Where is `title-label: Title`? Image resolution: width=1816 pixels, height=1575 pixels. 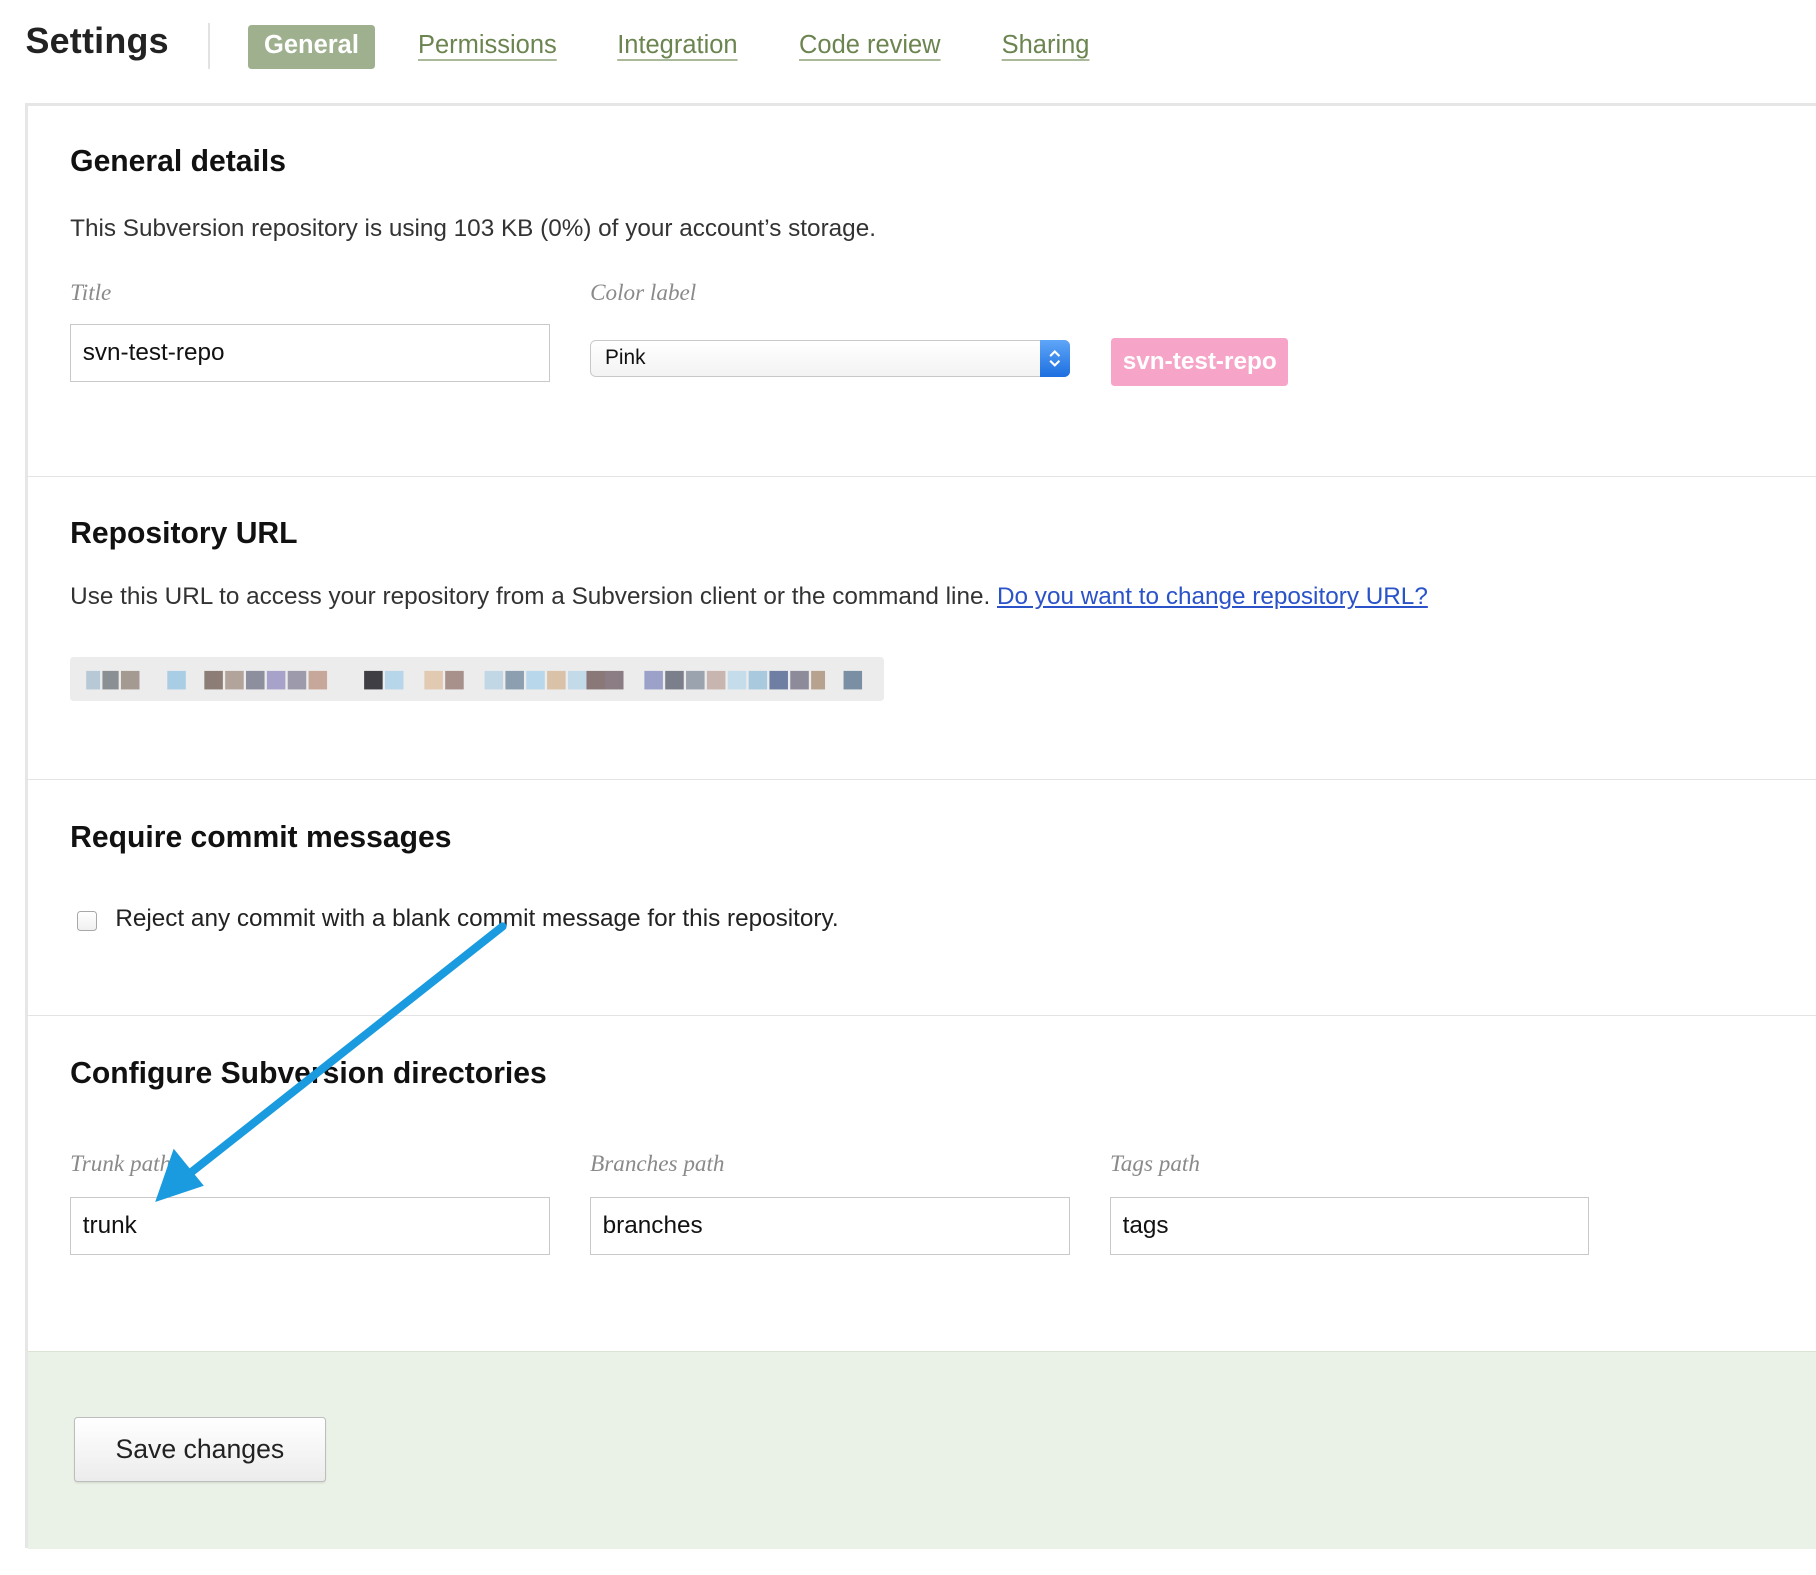 title-label: Title is located at coordinates (91, 292).